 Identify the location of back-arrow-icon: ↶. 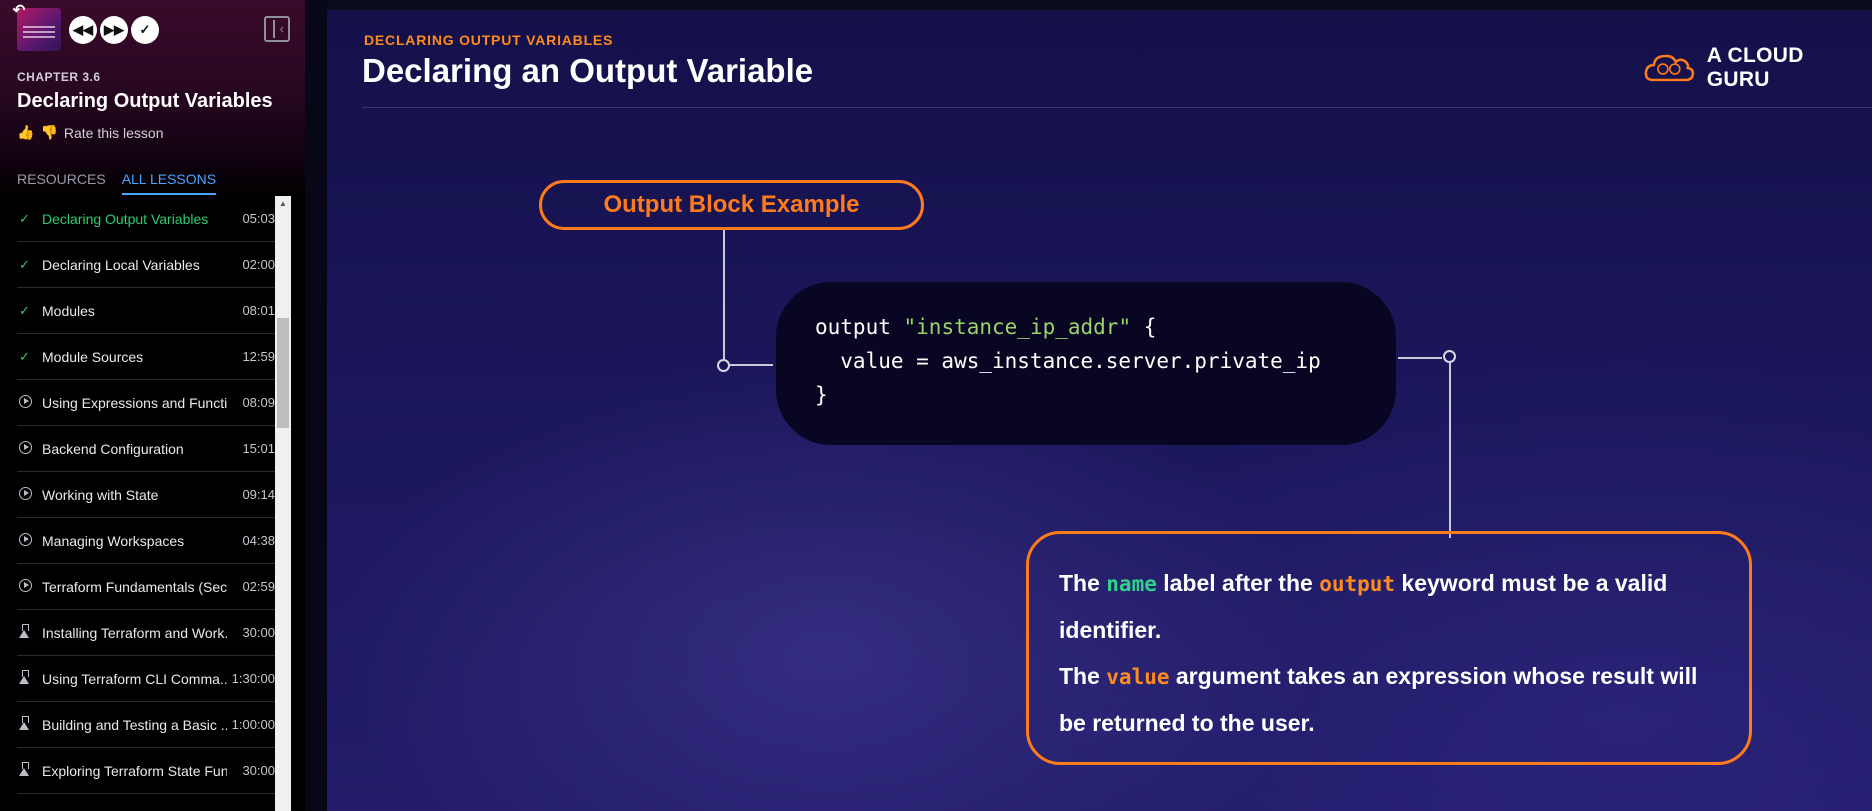
(19, 11).